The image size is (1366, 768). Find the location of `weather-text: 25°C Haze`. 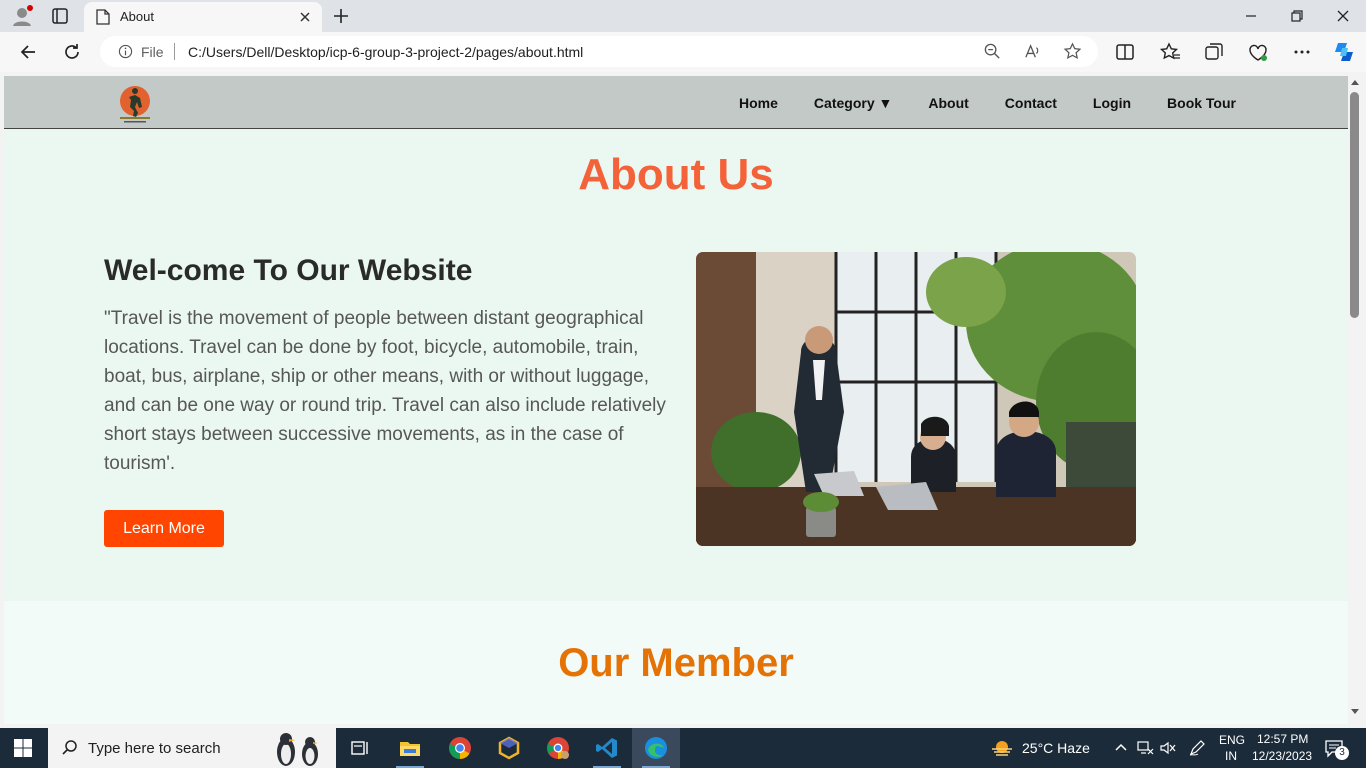

weather-text: 25°C Haze is located at coordinates (1056, 748).